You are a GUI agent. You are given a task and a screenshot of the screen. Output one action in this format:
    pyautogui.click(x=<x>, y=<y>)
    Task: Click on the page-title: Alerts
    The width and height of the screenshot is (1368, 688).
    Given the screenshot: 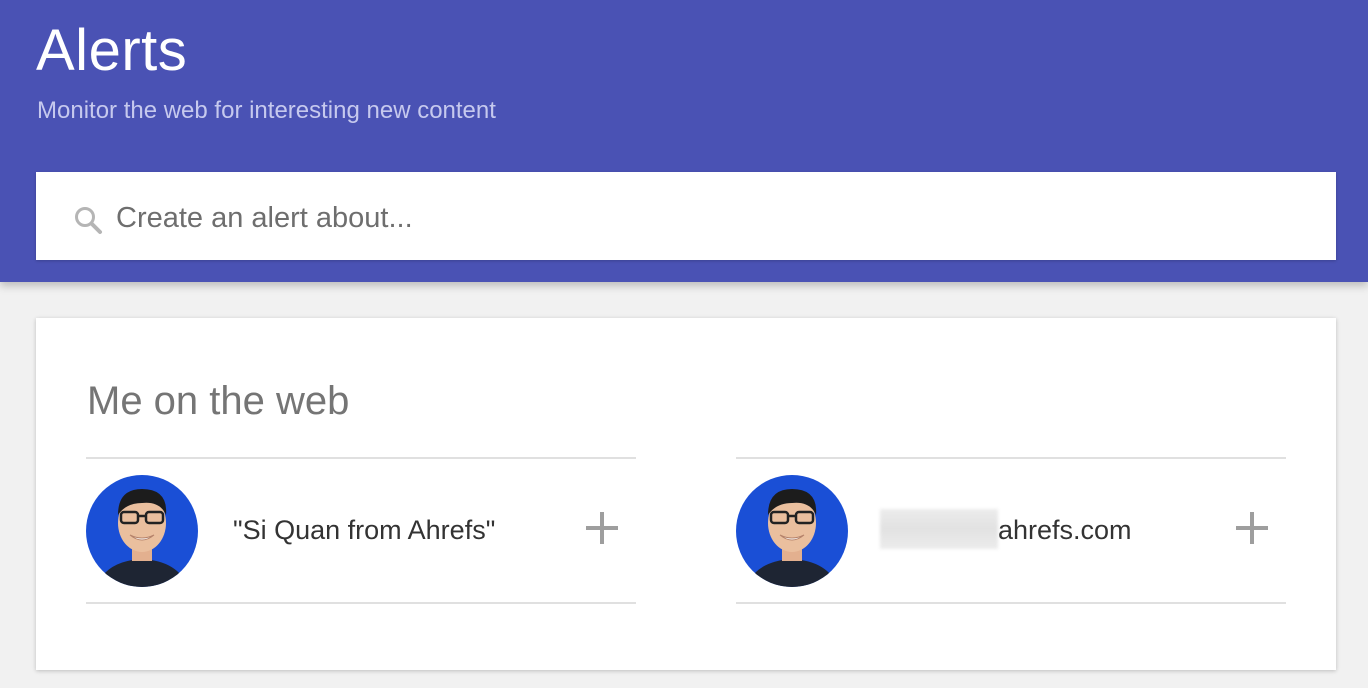 What is the action you would take?
    pyautogui.click(x=112, y=50)
    